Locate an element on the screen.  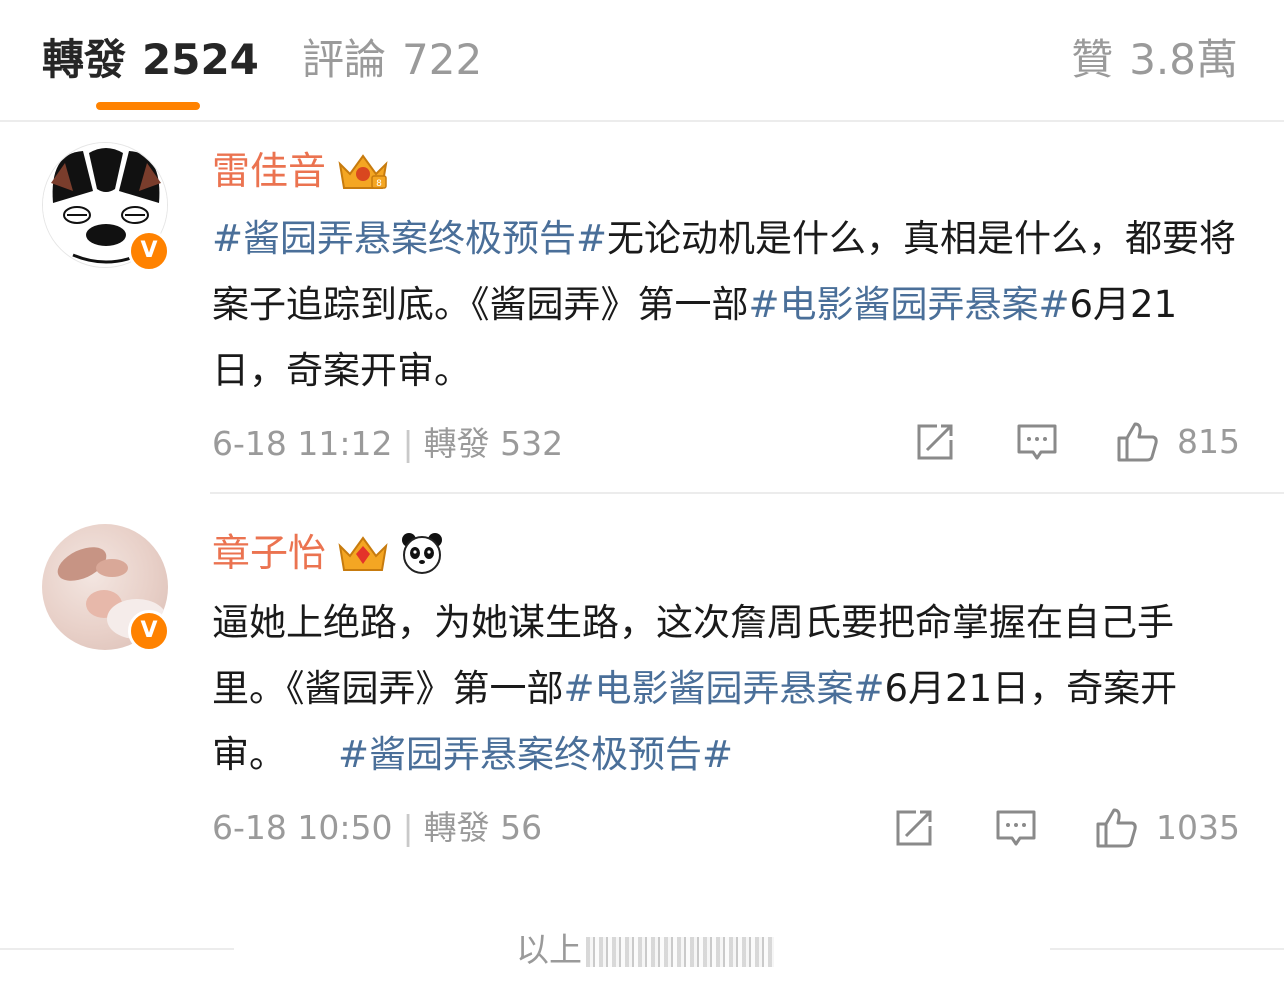
tab-reposts-label: 轉發 is located at coordinates (84, 59).